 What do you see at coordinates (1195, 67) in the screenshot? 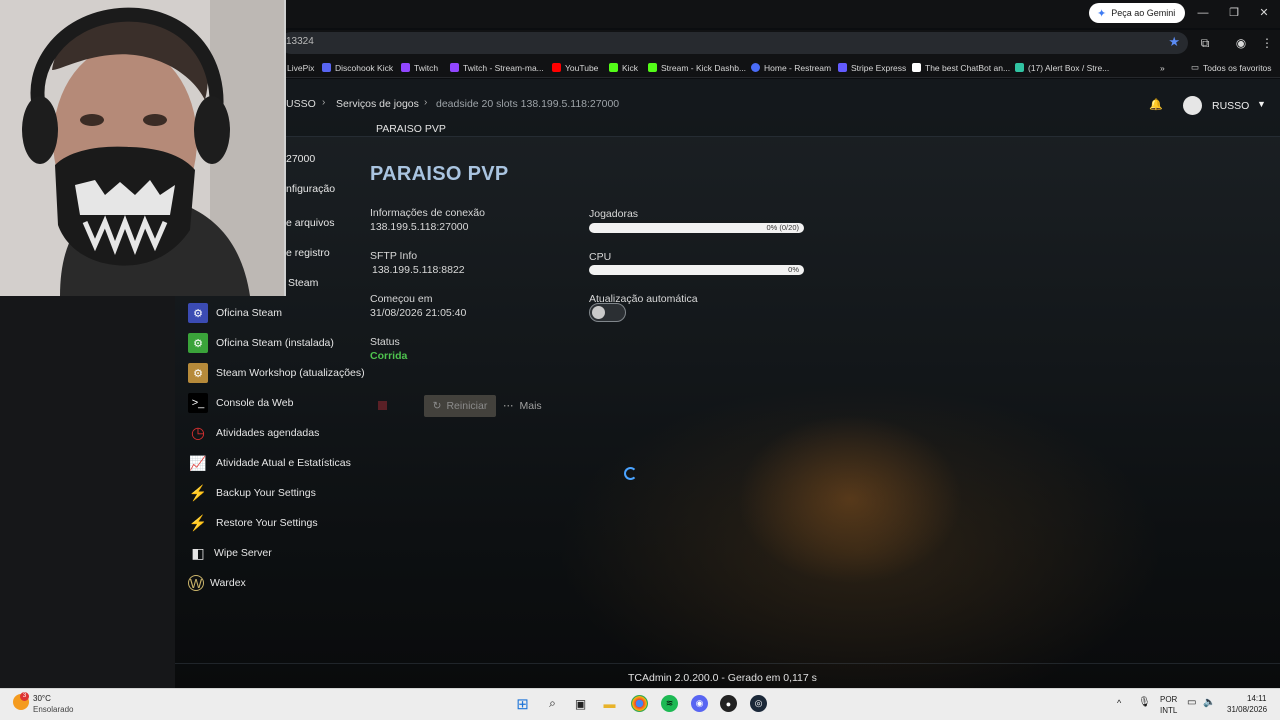
I see `folder-icon: ▭` at bounding box center [1195, 67].